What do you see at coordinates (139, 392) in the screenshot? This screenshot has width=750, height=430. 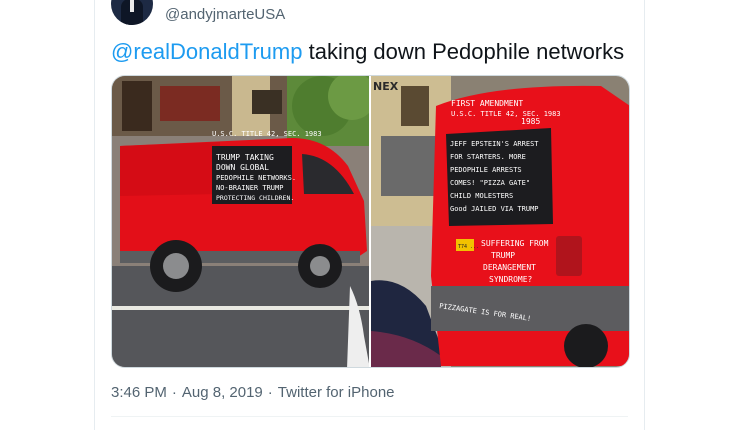 I see `tweet-time: 3:46 PM` at bounding box center [139, 392].